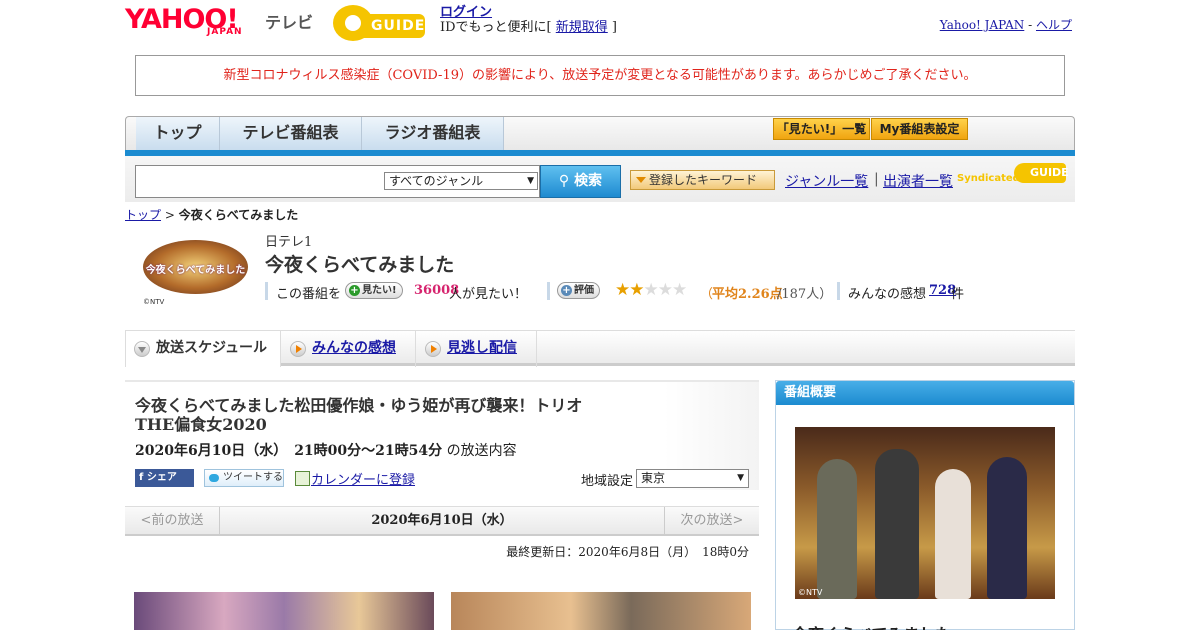 The image size is (1200, 630). What do you see at coordinates (566, 181) in the screenshot?
I see `search-icon: ⚲` at bounding box center [566, 181].